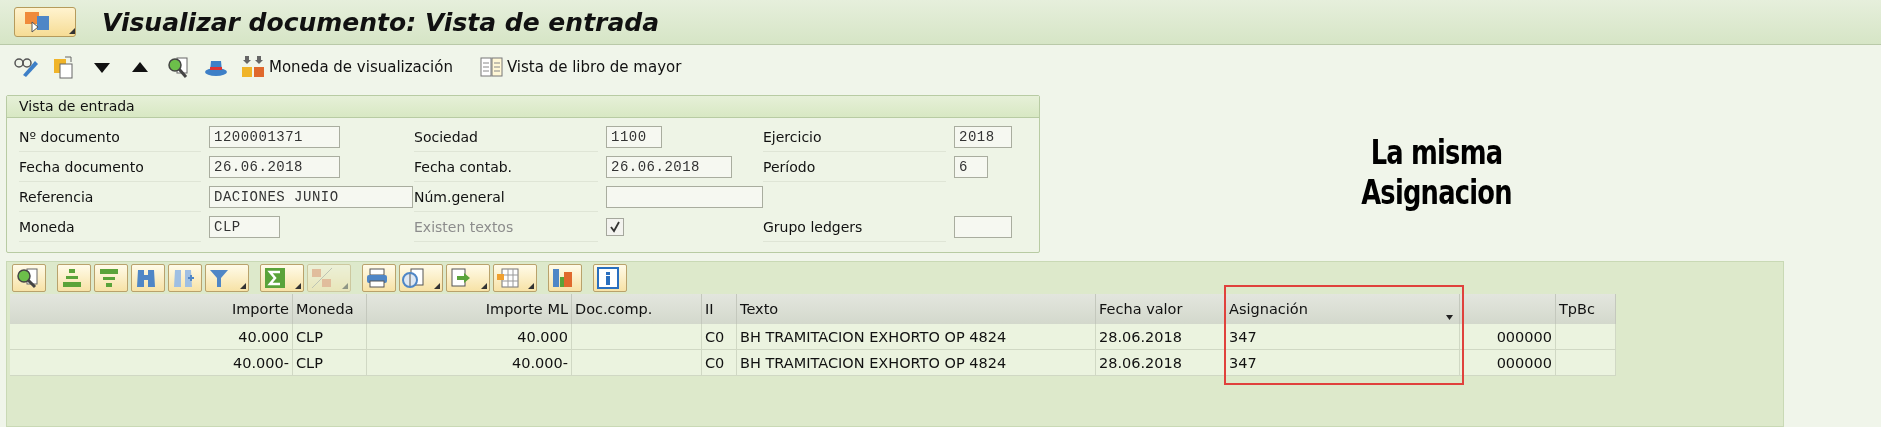 Image resolution: width=1881 pixels, height=427 pixels. Describe the element at coordinates (183, 278) in the screenshot. I see `binoculars-plus-icon` at that location.